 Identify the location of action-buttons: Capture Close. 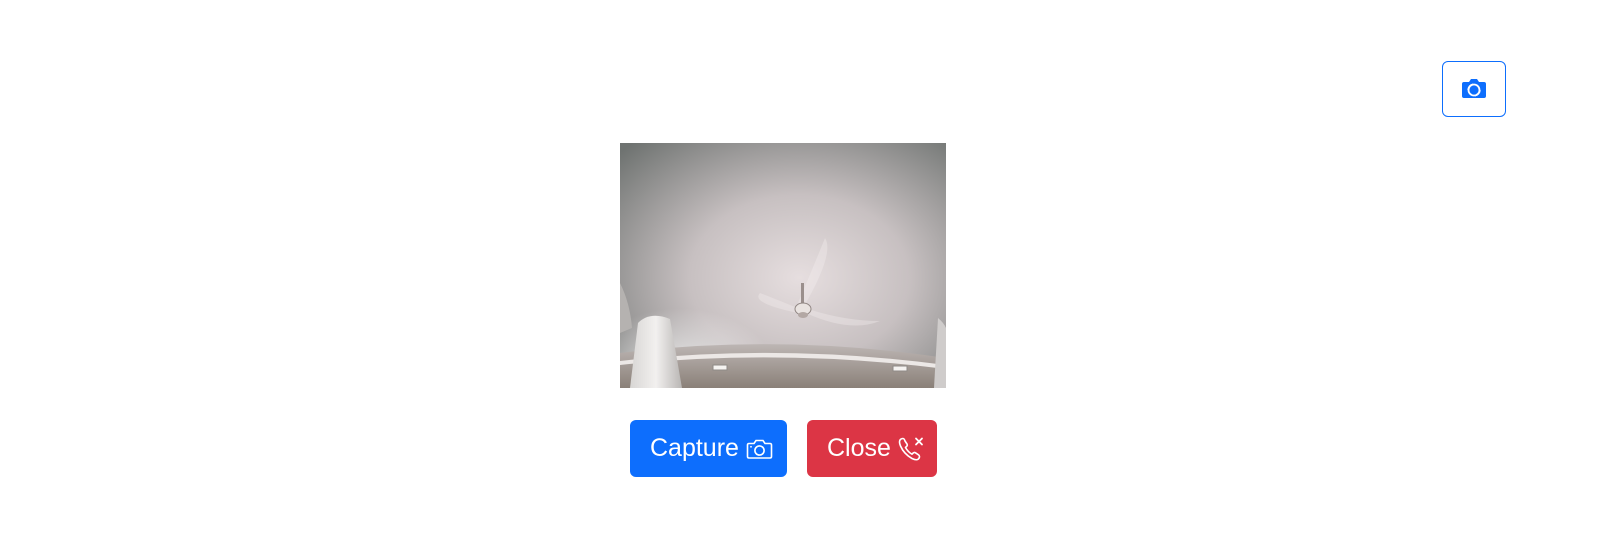
(783, 448).